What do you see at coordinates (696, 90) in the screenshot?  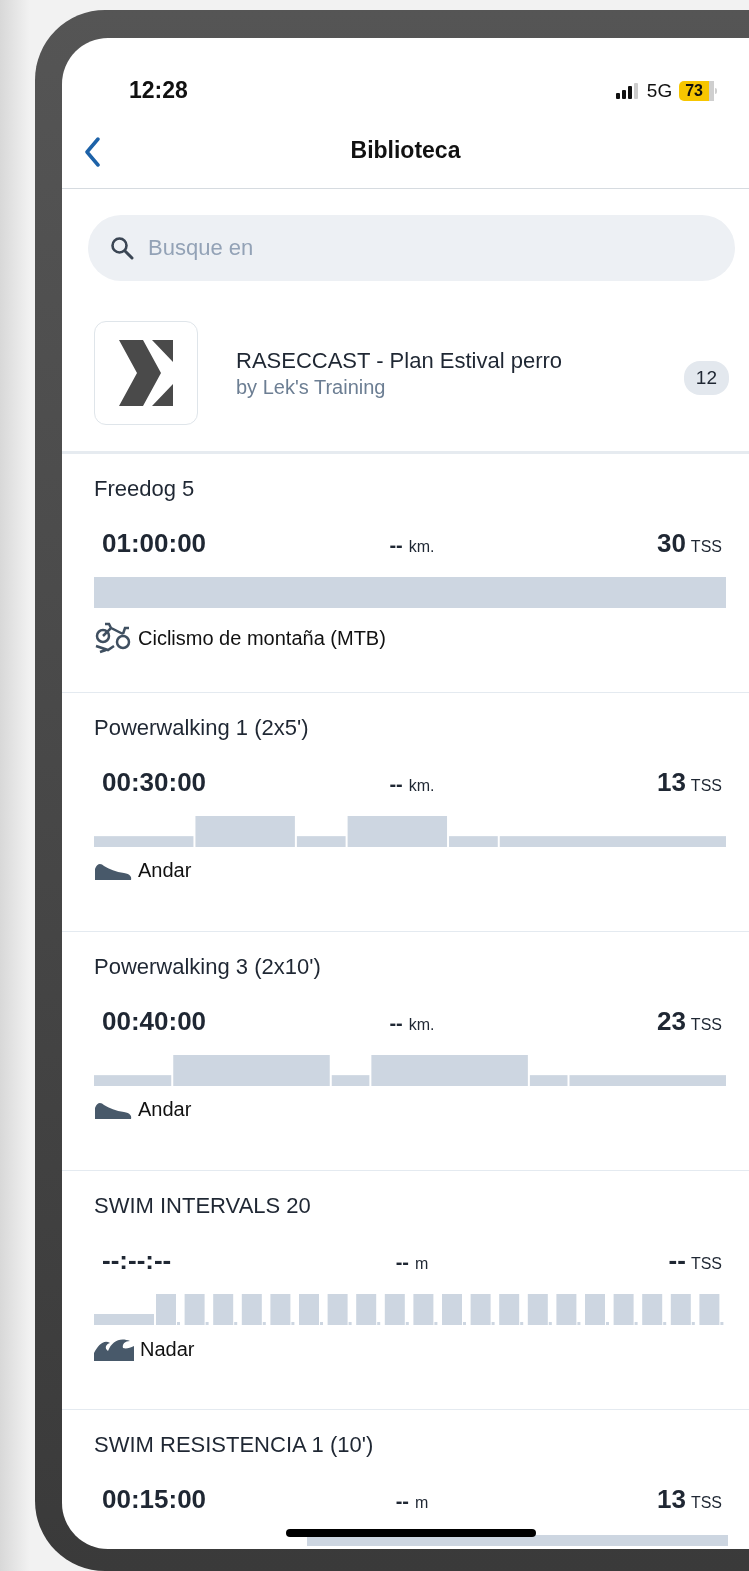 I see `battery-level: 73` at bounding box center [696, 90].